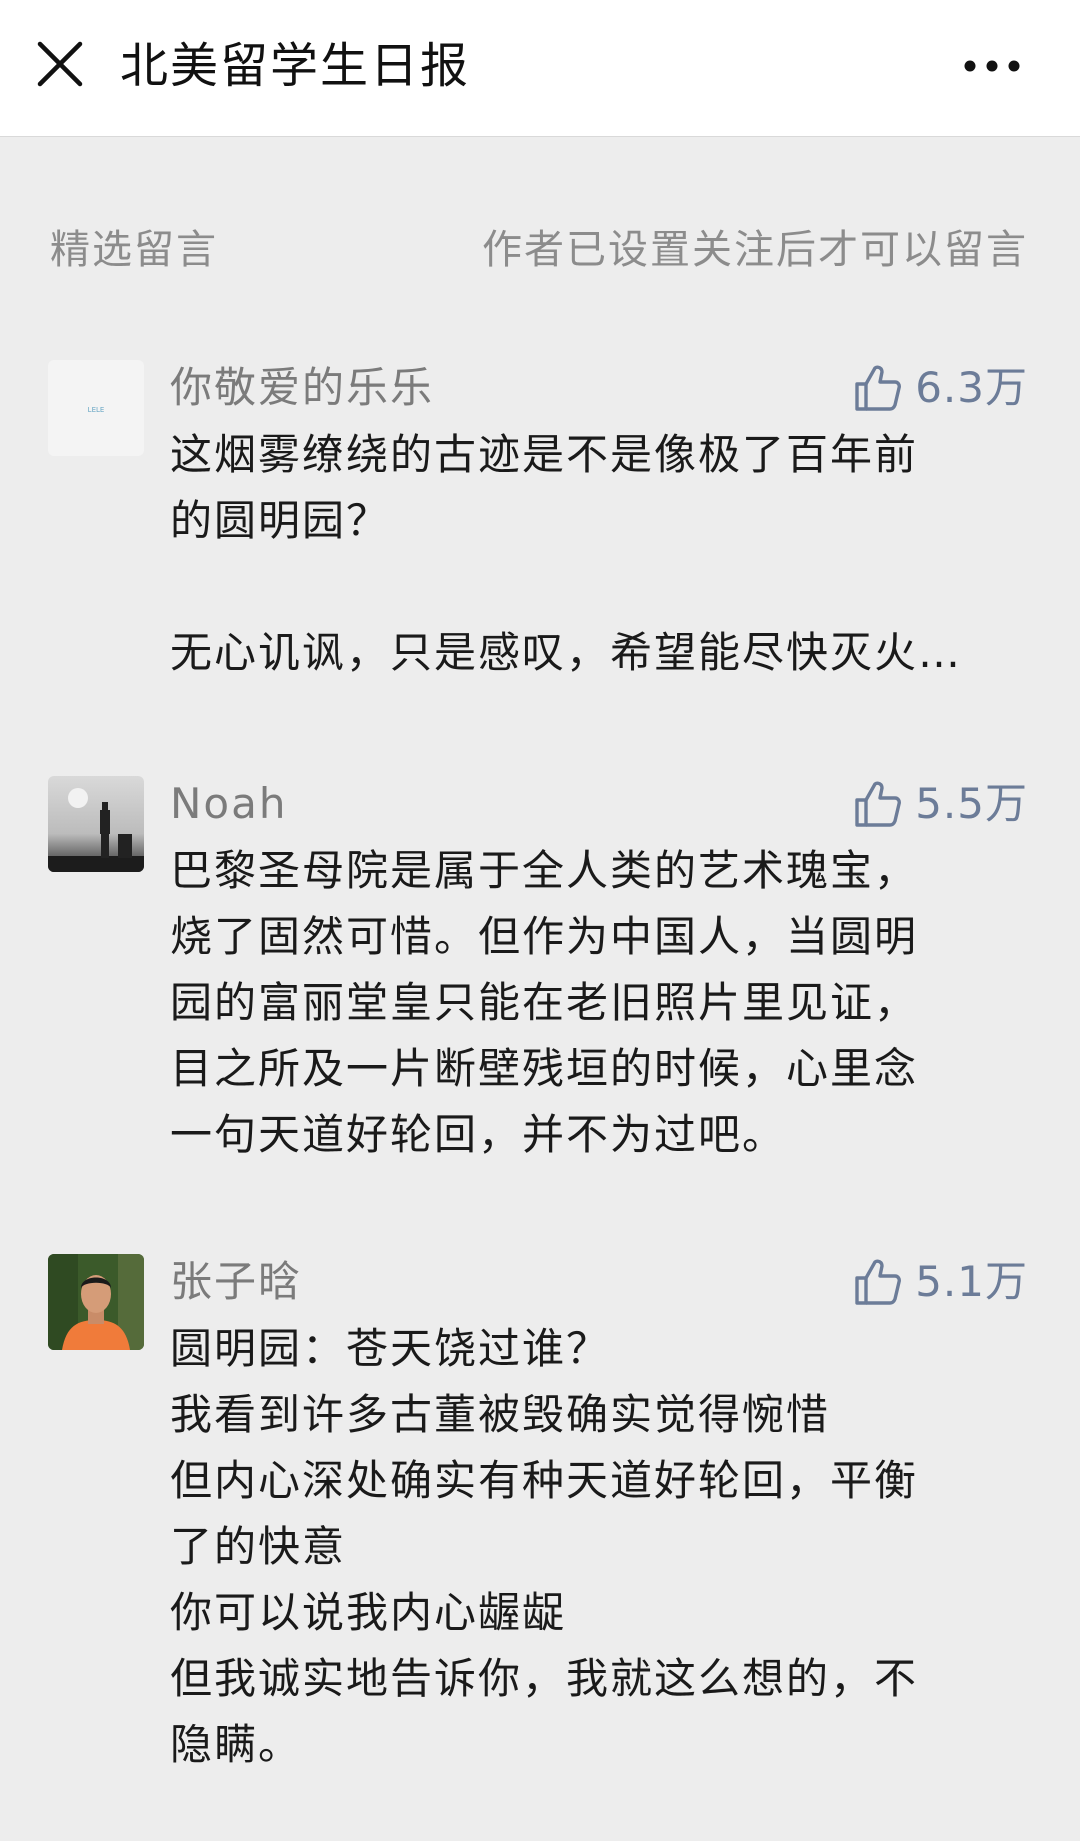  Describe the element at coordinates (544, 1480) in the screenshot. I see `comment-line: 但内心深处确实有种天道好轮回，平衡` at that location.